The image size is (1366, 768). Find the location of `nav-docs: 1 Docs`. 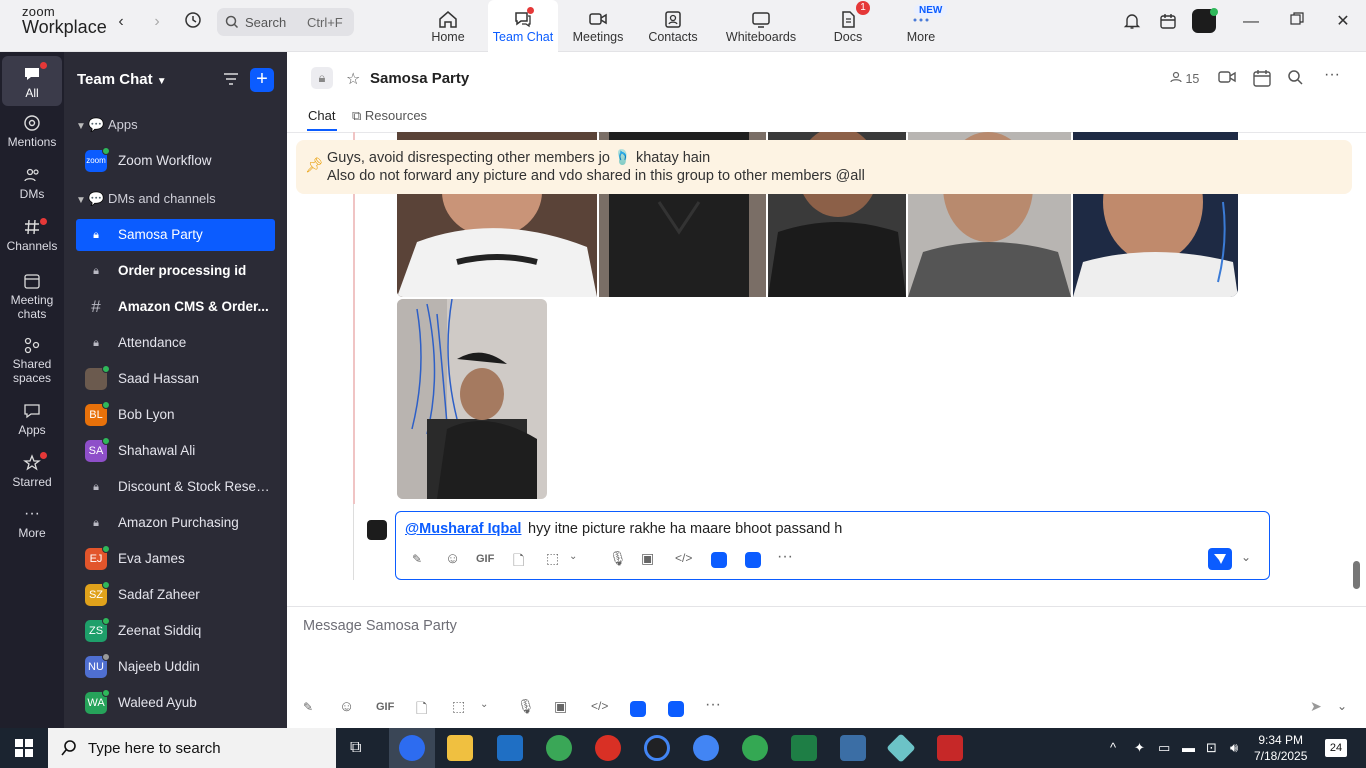

nav-docs: 1 Docs is located at coordinates (848, 26).